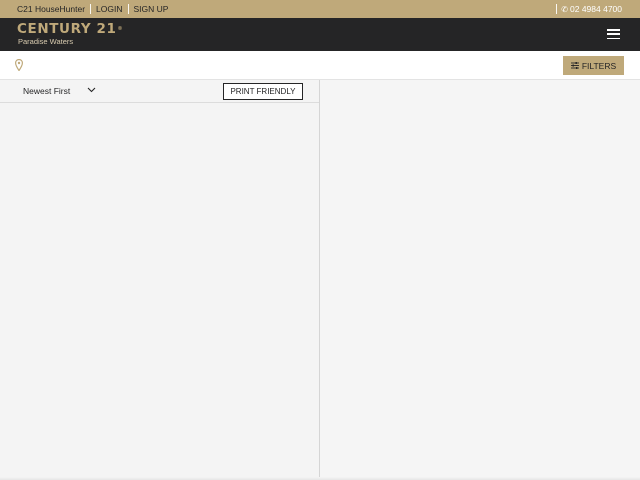 Image resolution: width=640 pixels, height=480 pixels. I want to click on househunter-link: C21 HouseHunter, so click(51, 9).